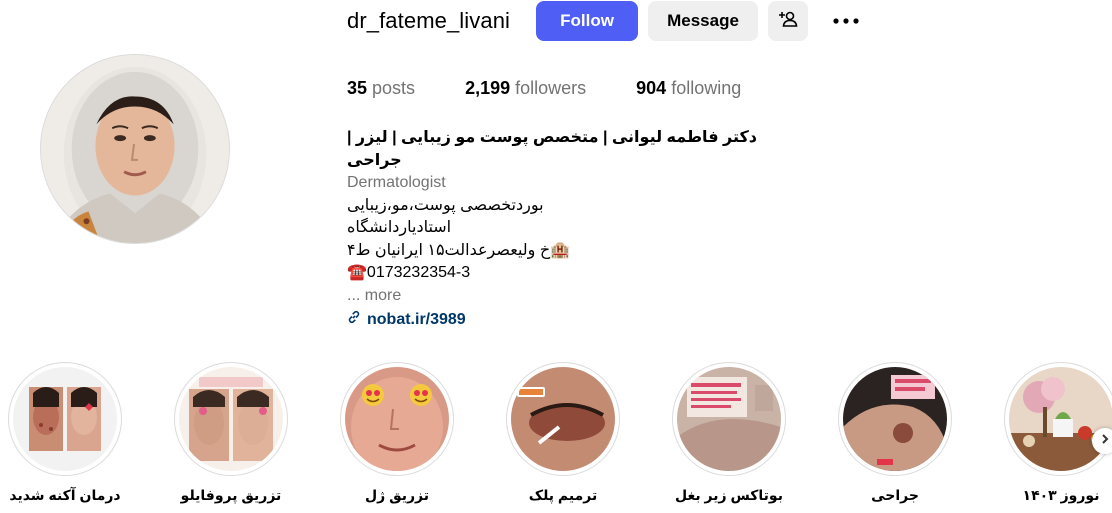  I want to click on following-stat: 904 following, so click(688, 88).